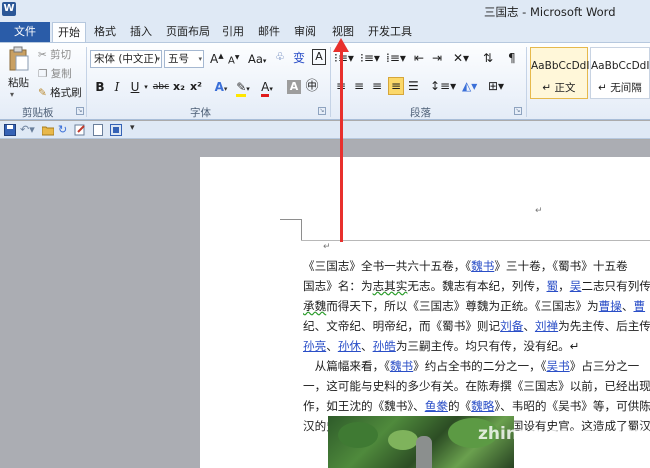  I want to click on font-name-value: 宋体 (中文正), so click(126, 59).